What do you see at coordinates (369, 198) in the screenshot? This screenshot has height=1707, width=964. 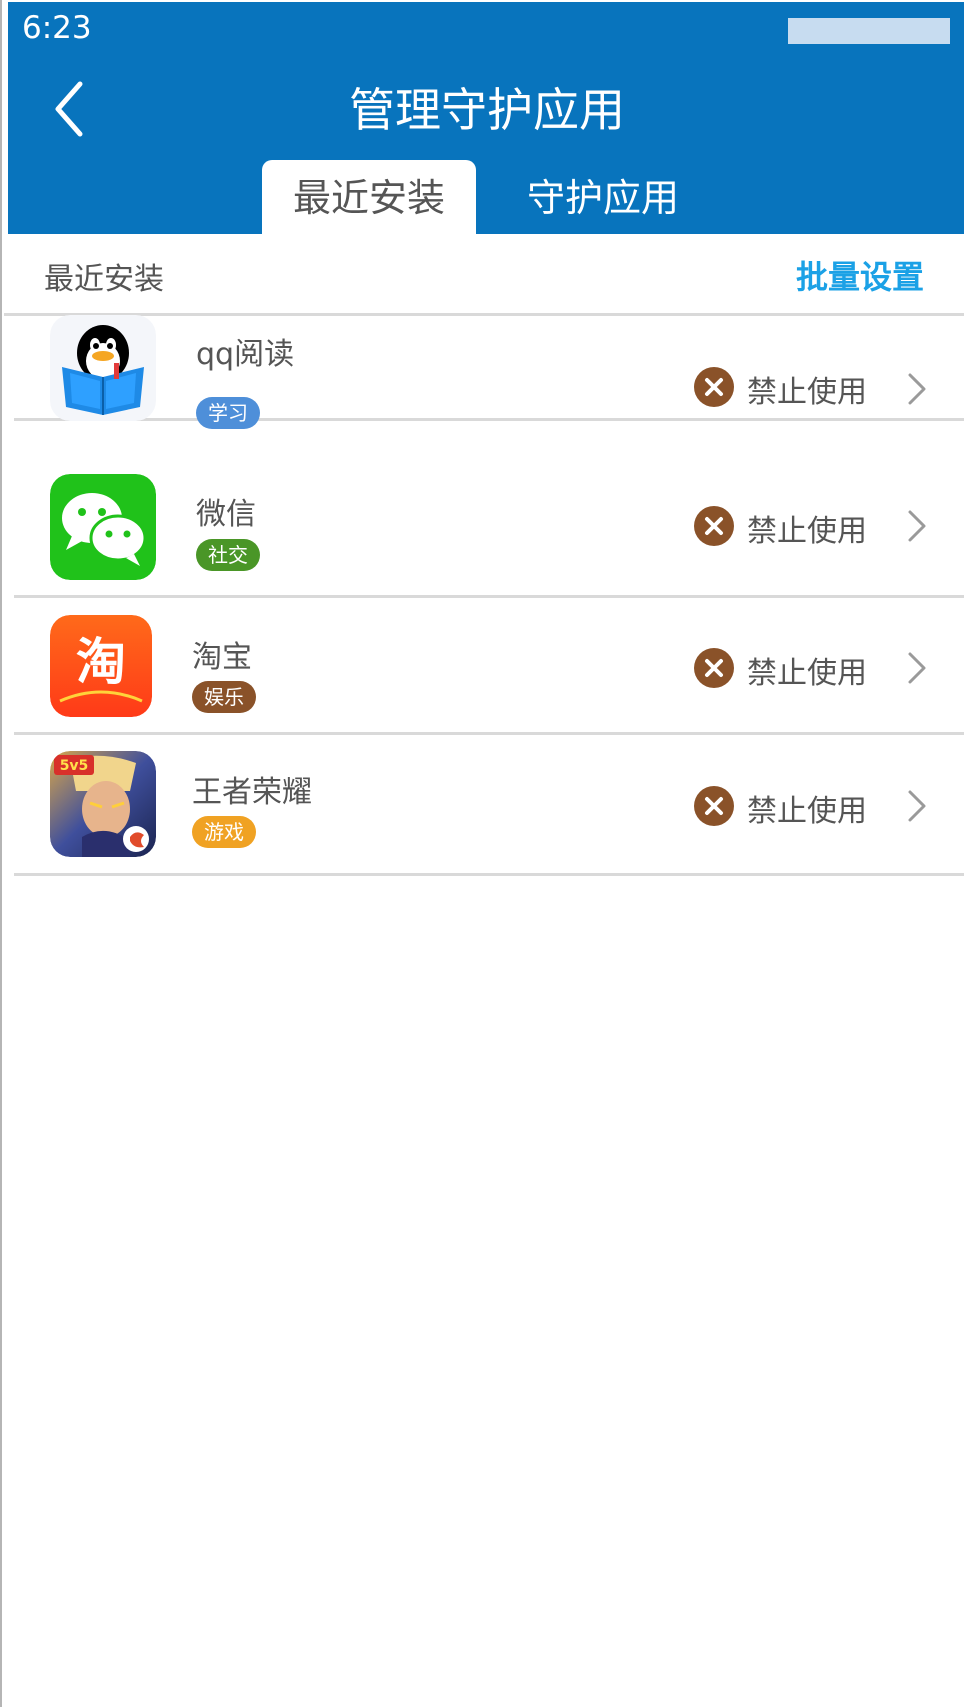 I see `tab-recent-installs: 最近安装` at bounding box center [369, 198].